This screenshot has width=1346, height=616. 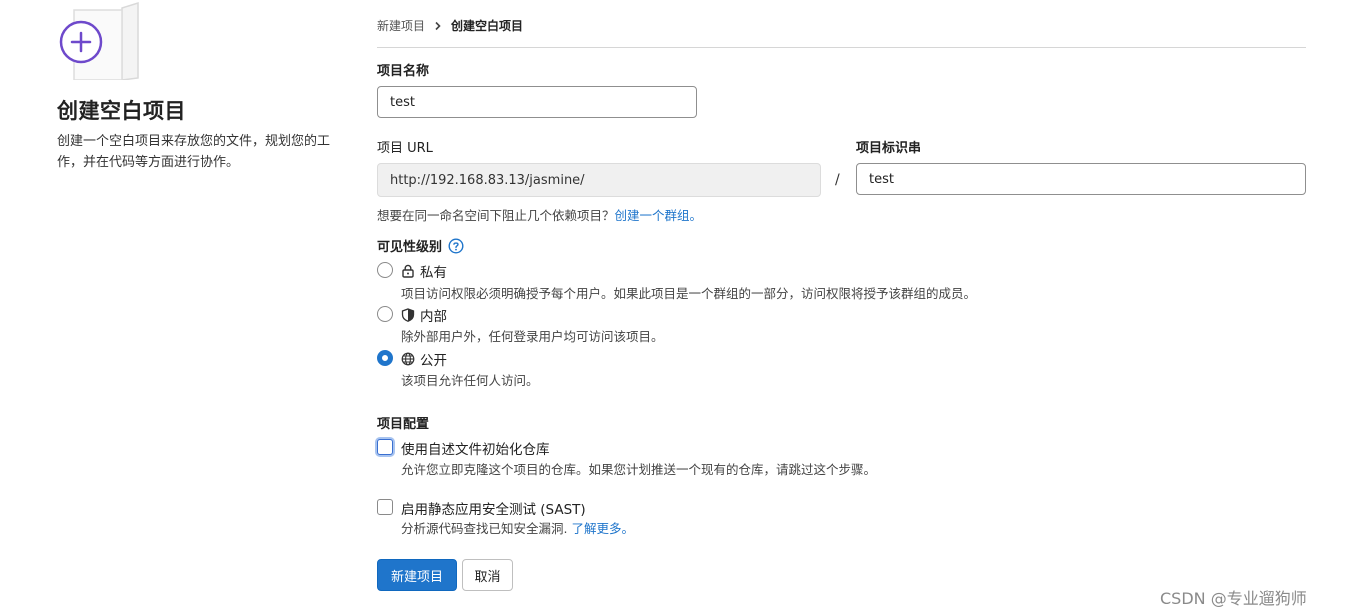 I want to click on project-name-input: test, so click(x=537, y=102).